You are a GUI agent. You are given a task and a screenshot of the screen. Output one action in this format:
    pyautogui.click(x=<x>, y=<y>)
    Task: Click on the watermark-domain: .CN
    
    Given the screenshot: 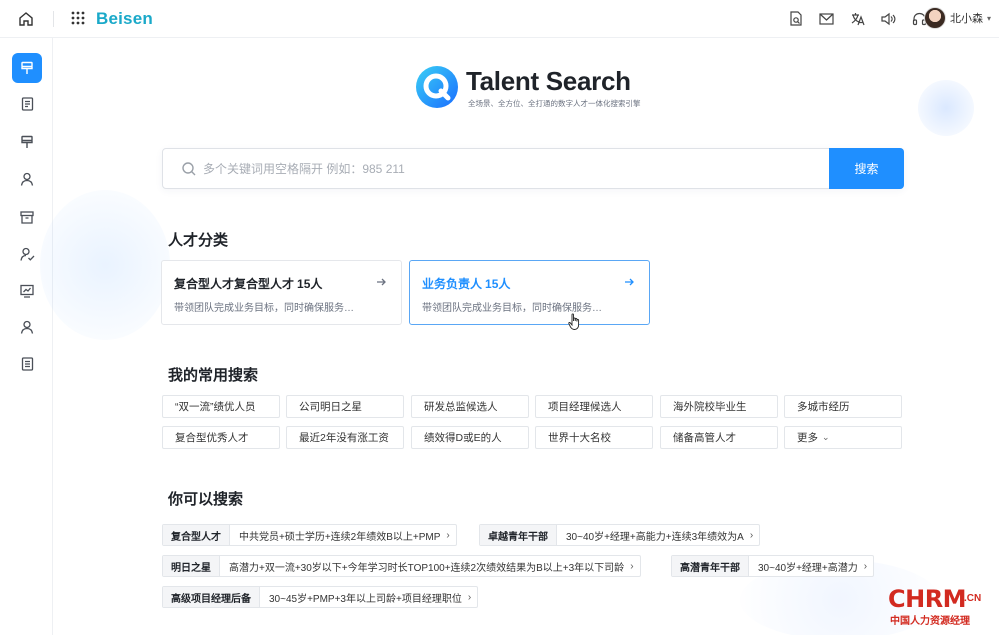 What is the action you would take?
    pyautogui.click(x=973, y=598)
    